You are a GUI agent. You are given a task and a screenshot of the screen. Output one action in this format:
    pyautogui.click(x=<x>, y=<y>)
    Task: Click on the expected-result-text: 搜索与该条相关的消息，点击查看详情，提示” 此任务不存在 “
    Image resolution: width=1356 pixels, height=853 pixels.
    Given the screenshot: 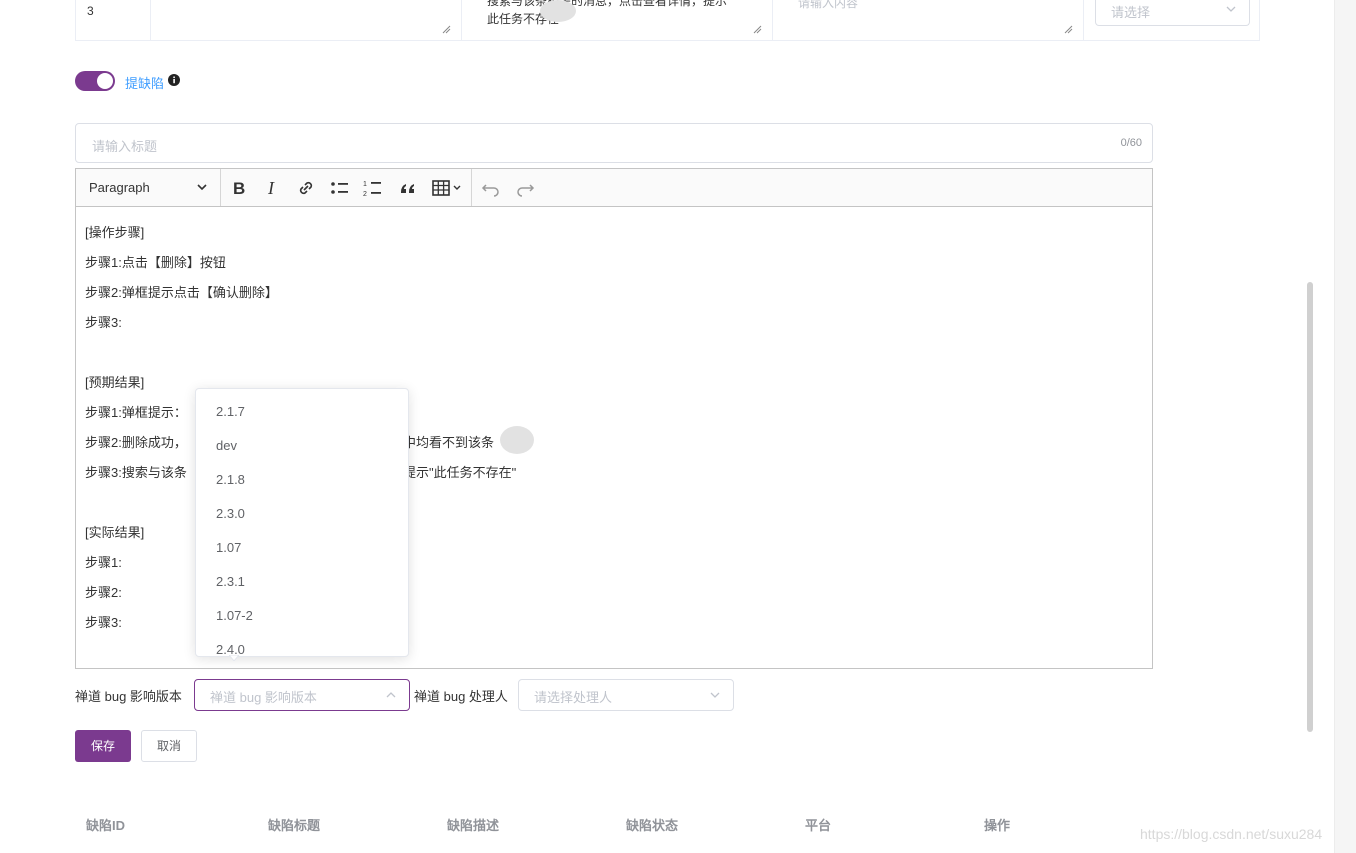 What is the action you would take?
    pyautogui.click(x=609, y=13)
    